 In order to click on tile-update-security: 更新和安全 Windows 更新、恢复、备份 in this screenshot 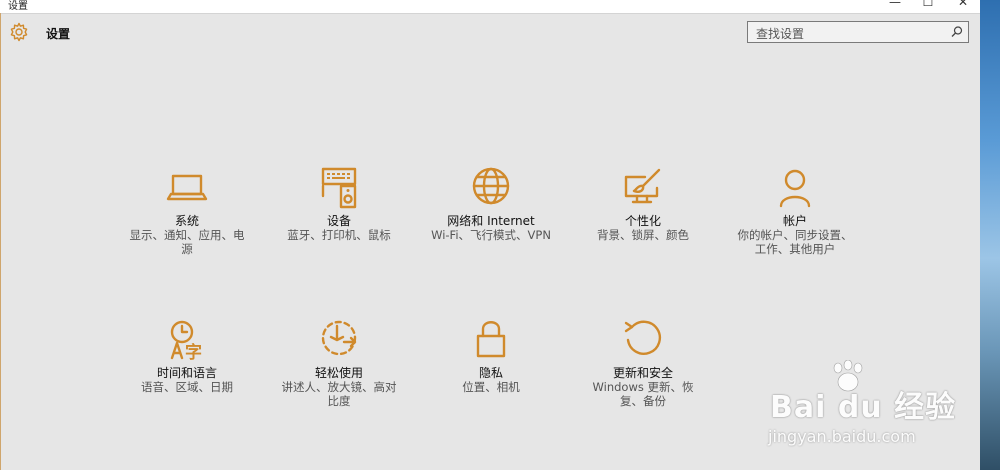, I will do `click(643, 373)`.